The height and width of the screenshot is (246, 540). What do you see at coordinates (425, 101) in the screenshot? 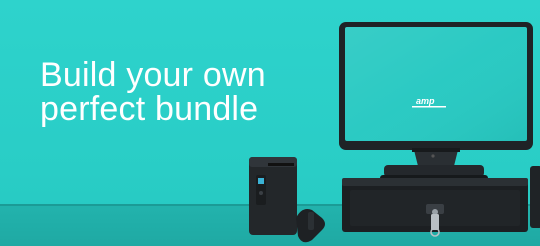
I see `screen-logo: amp` at bounding box center [425, 101].